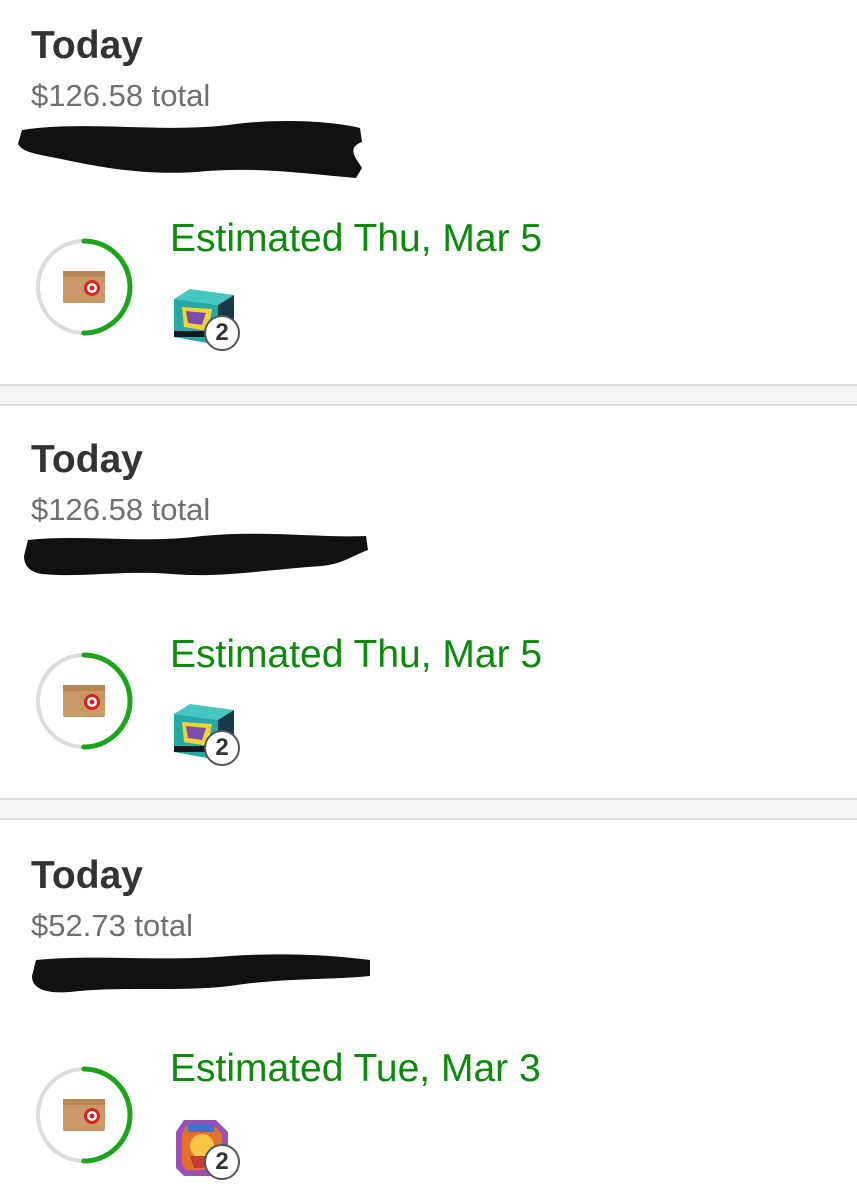 The image size is (857, 1200). Describe the element at coordinates (355, 1068) in the screenshot. I see `estimated-delivery: Estimated Tue, Mar 3` at that location.